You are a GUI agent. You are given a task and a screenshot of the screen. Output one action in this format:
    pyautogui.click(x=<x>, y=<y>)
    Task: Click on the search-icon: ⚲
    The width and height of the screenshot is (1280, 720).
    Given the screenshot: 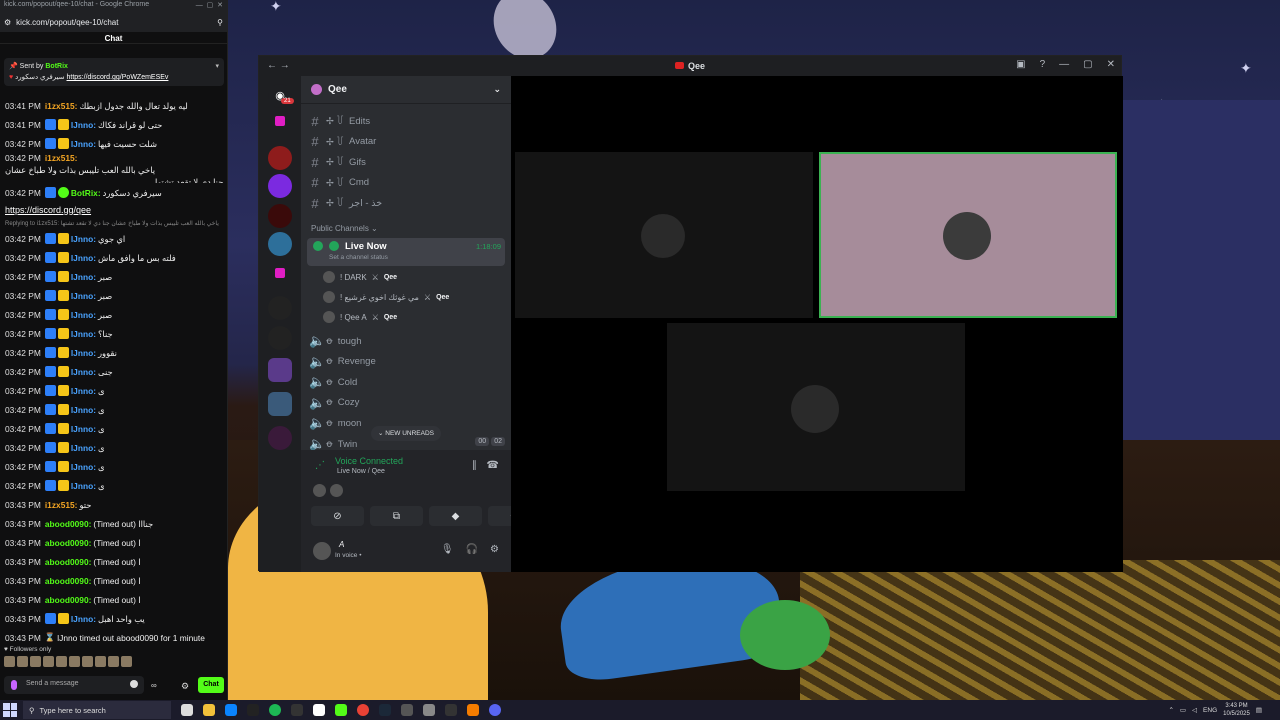 What is the action you would take?
    pyautogui.click(x=220, y=22)
    